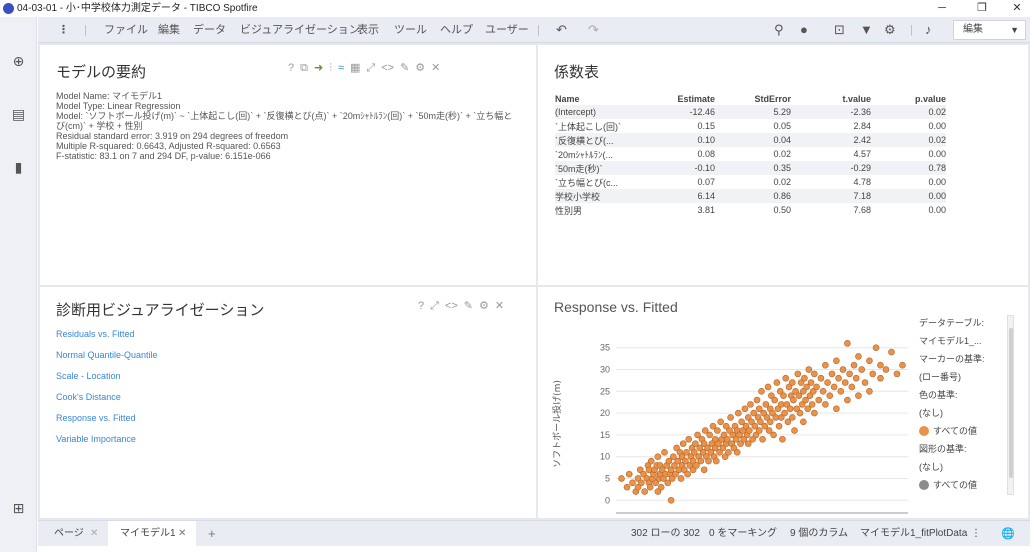 The image size is (1034, 552). I want to click on active-table: マイモデル1_fitPlotData, so click(913, 534).